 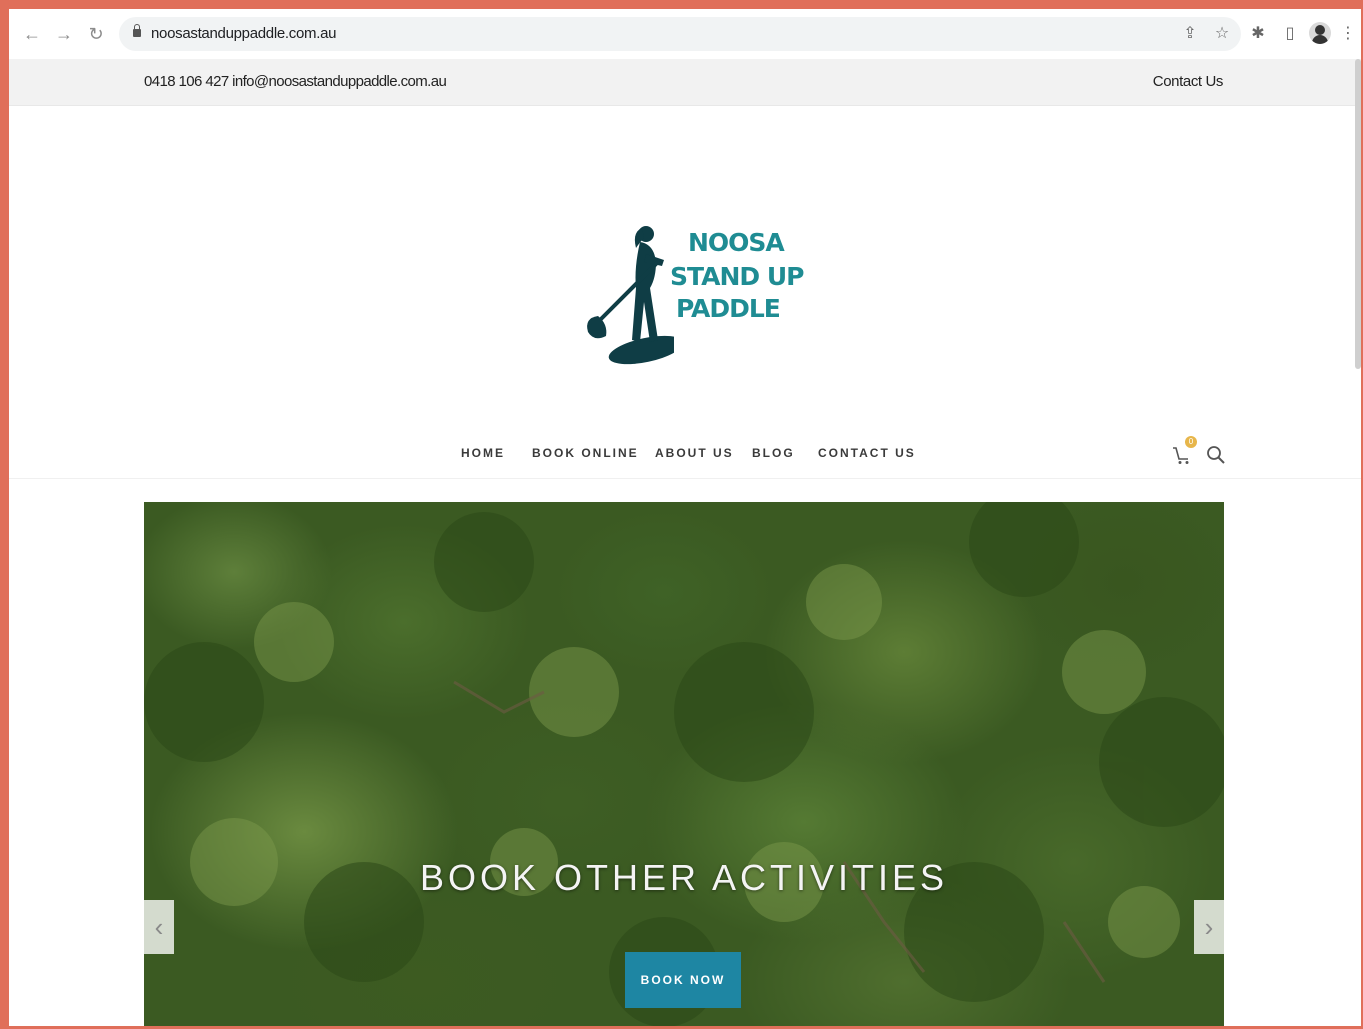 I want to click on nav-home: HOME, so click(x=483, y=453).